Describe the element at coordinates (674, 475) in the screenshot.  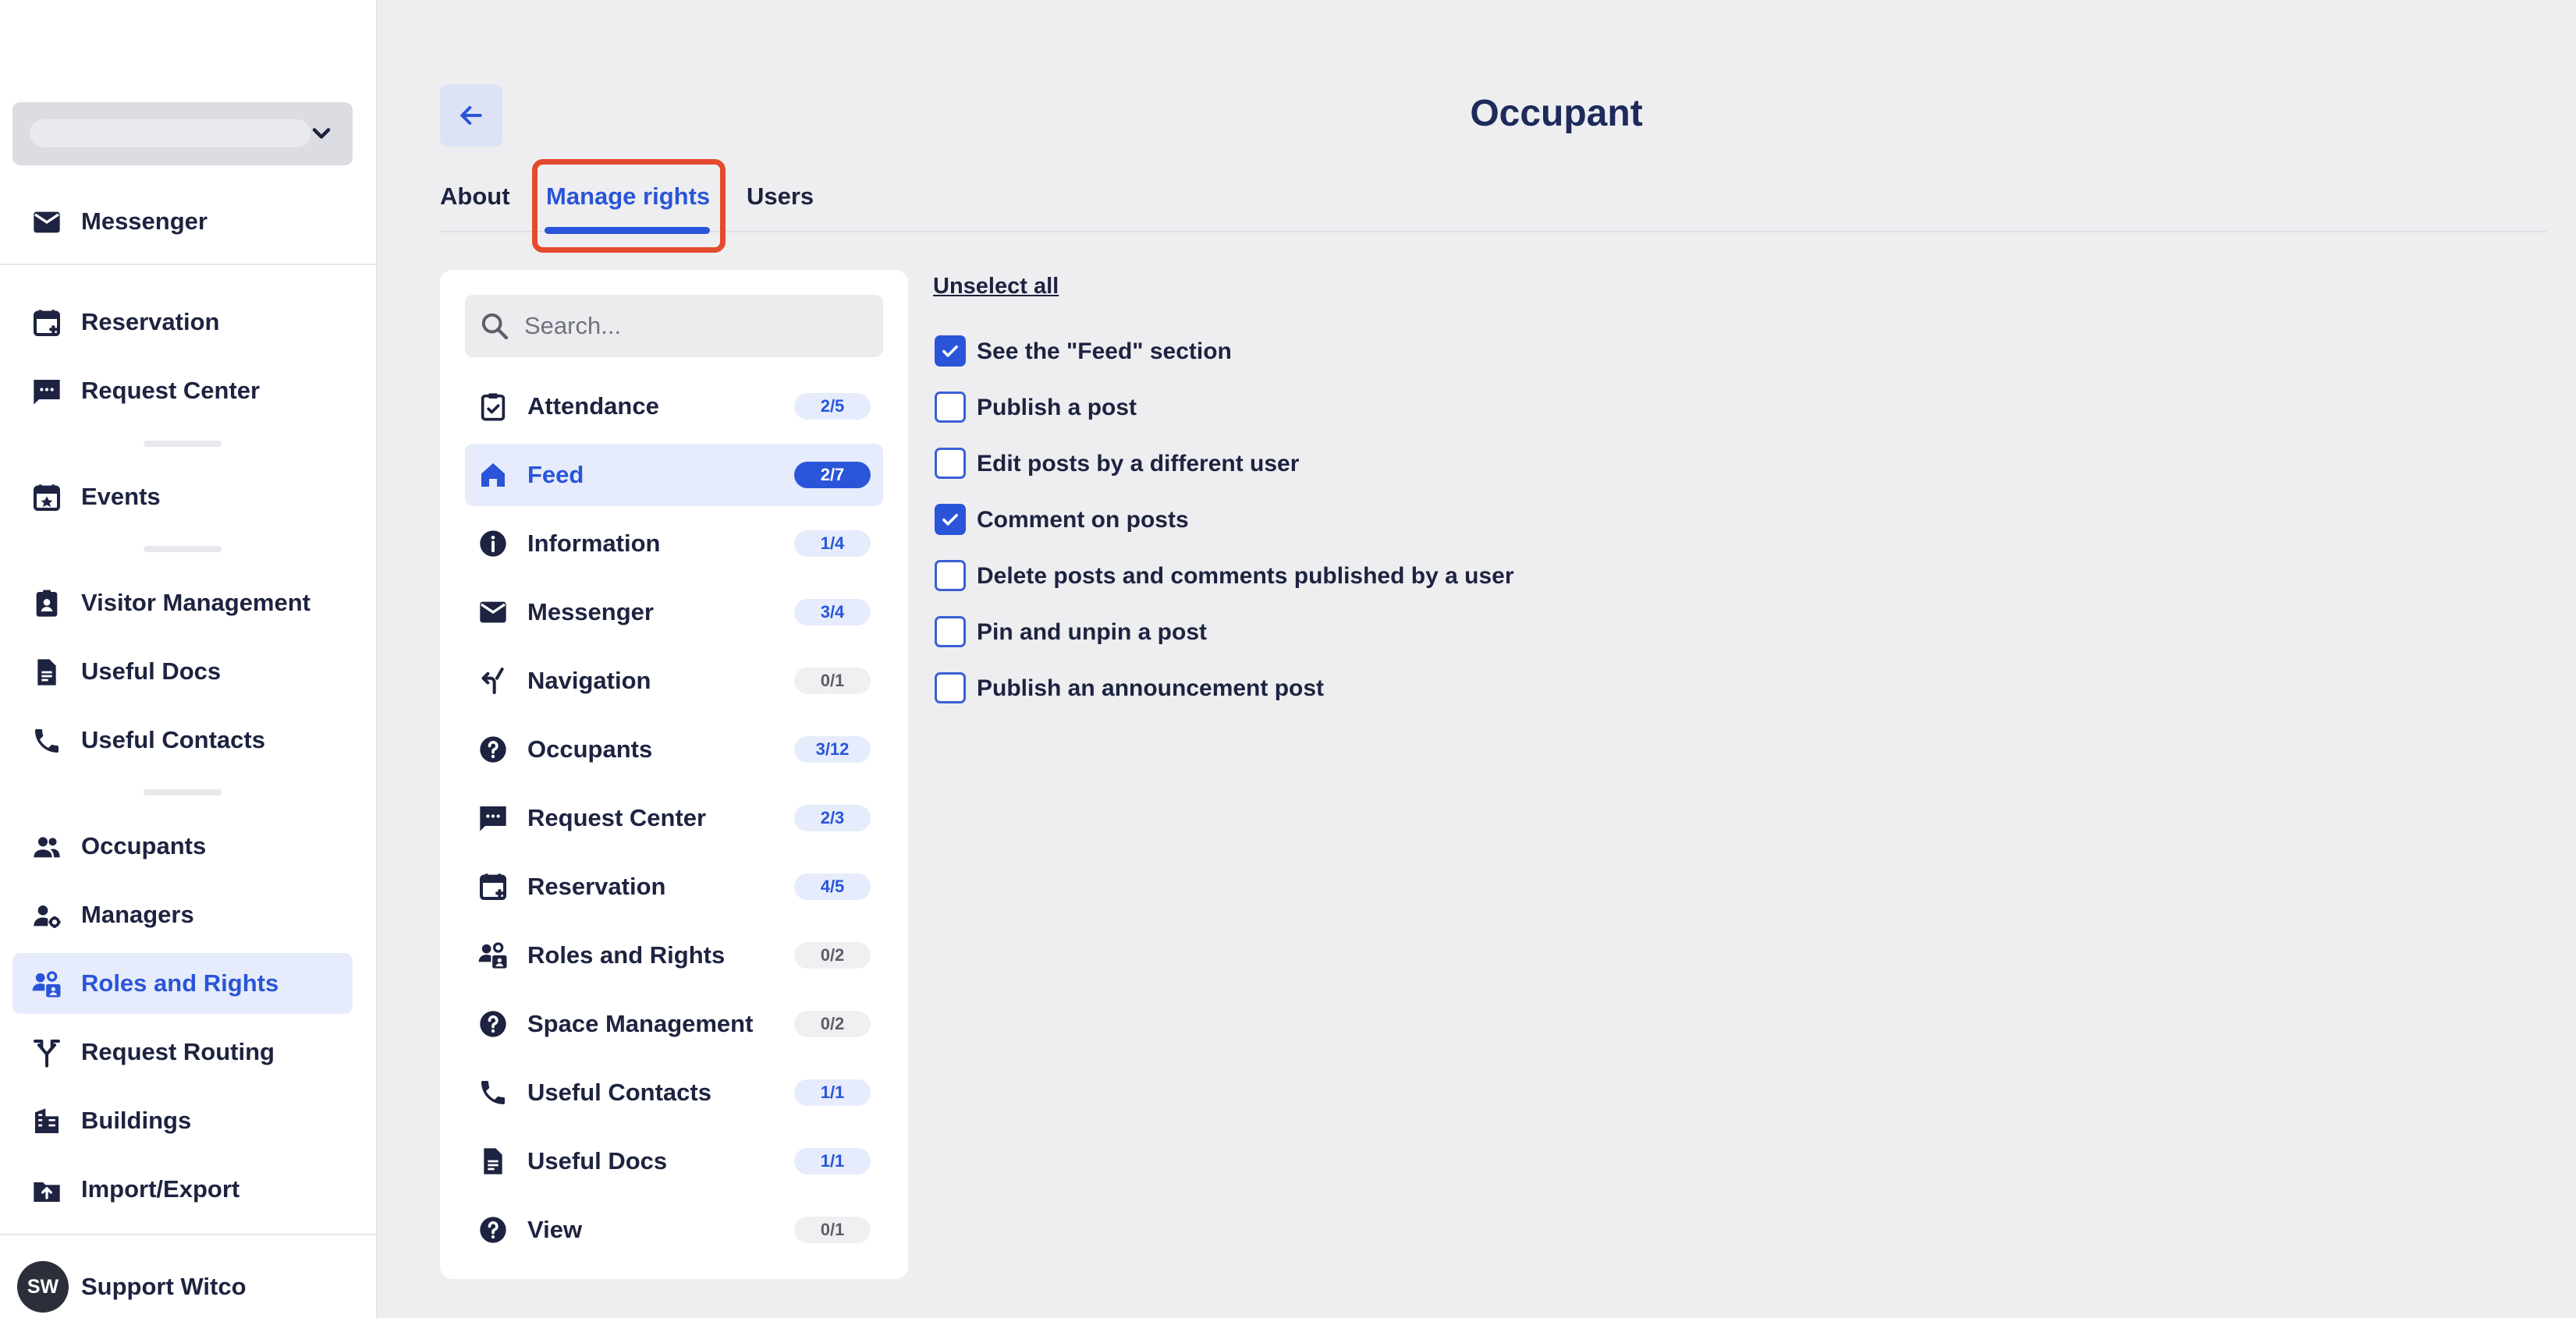
I see `category-item-feed: Feed 2/7` at that location.